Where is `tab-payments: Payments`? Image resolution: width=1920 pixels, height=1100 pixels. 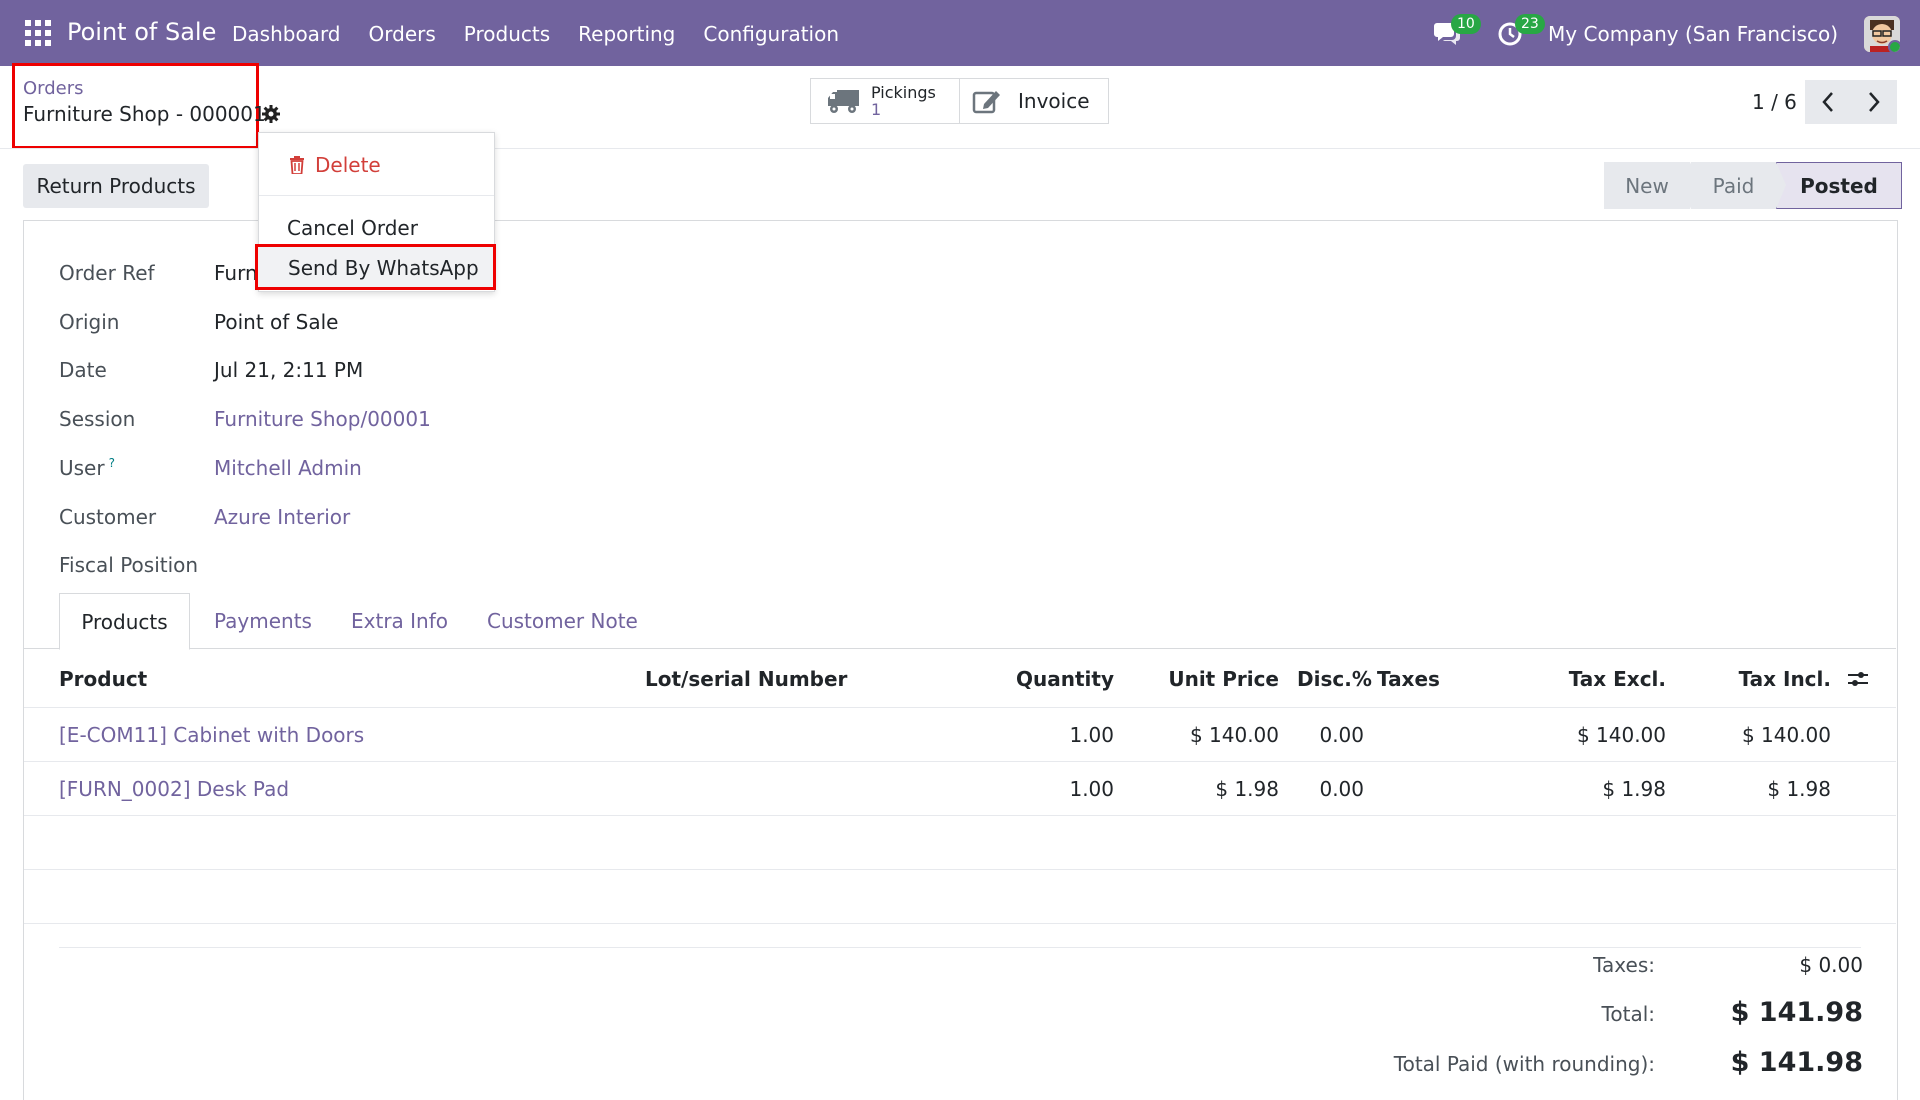 tab-payments: Payments is located at coordinates (263, 621).